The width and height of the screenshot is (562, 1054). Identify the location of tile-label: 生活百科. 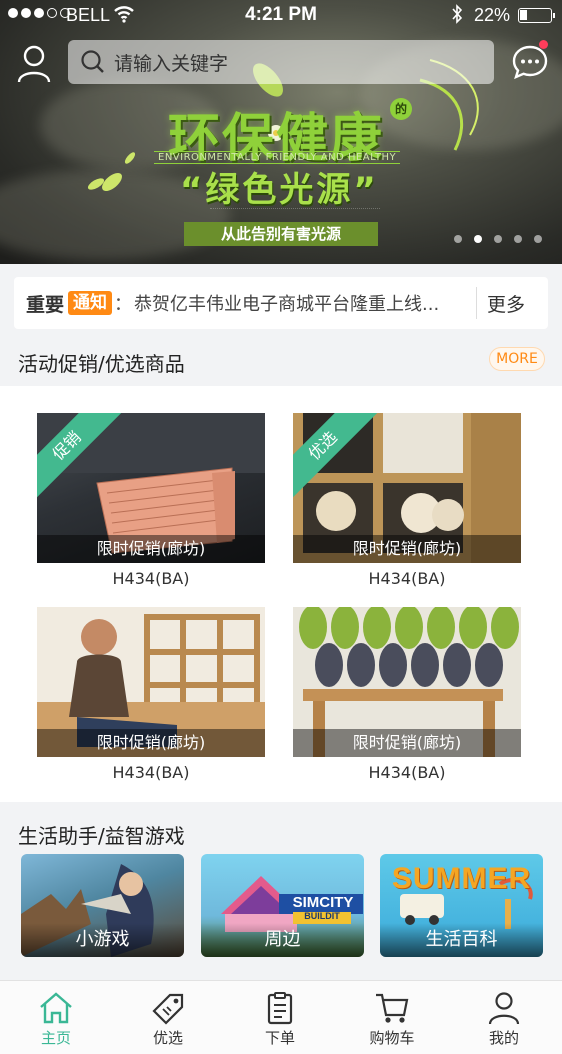
(461, 940).